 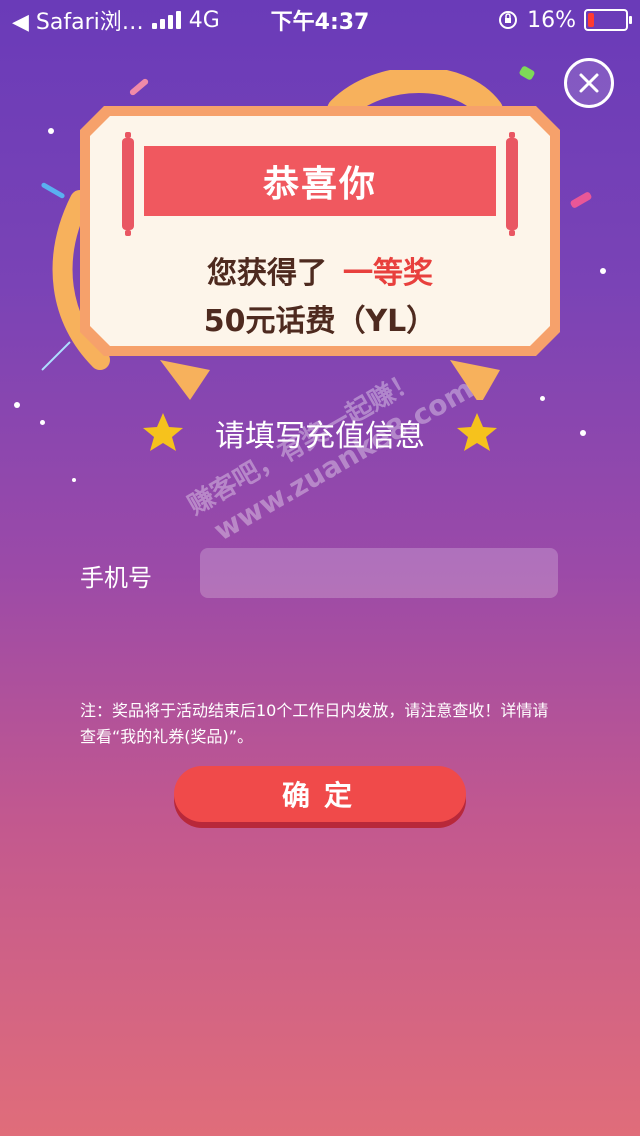 I want to click on prize-prefix: 您获得了, so click(x=267, y=273).